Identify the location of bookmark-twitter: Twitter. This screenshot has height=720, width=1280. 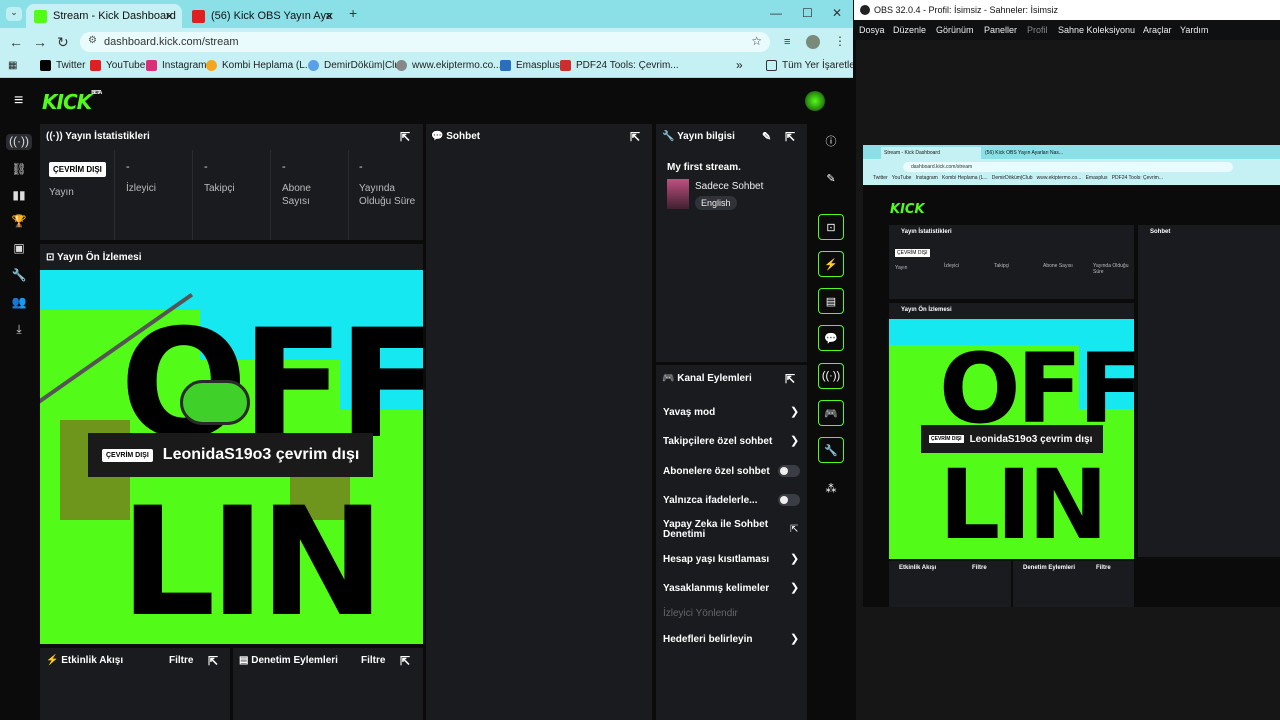
(62, 65).